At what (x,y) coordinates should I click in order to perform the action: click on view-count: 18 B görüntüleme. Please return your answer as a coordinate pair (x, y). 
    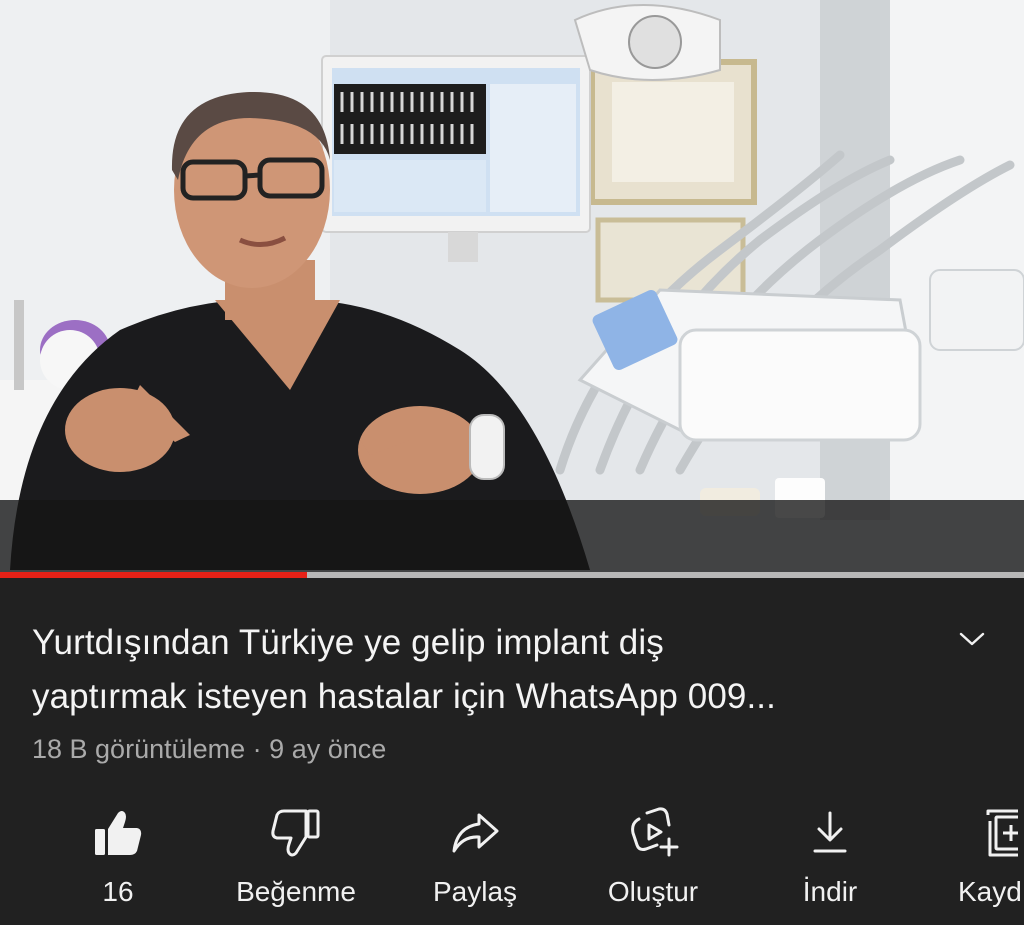
    Looking at the image, I should click on (139, 749).